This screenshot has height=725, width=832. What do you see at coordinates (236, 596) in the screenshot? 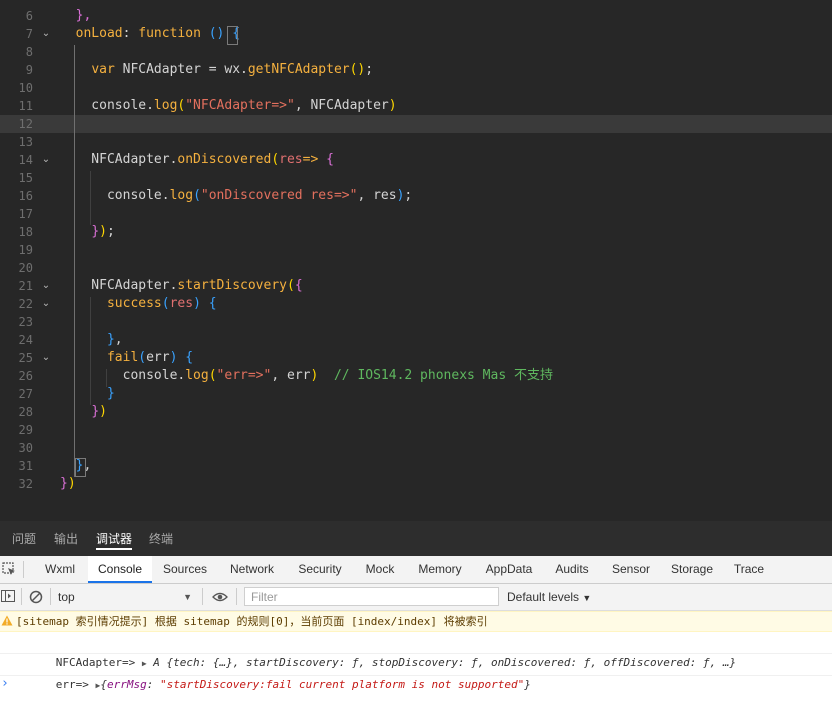
I see `toolbar-divider` at bounding box center [236, 596].